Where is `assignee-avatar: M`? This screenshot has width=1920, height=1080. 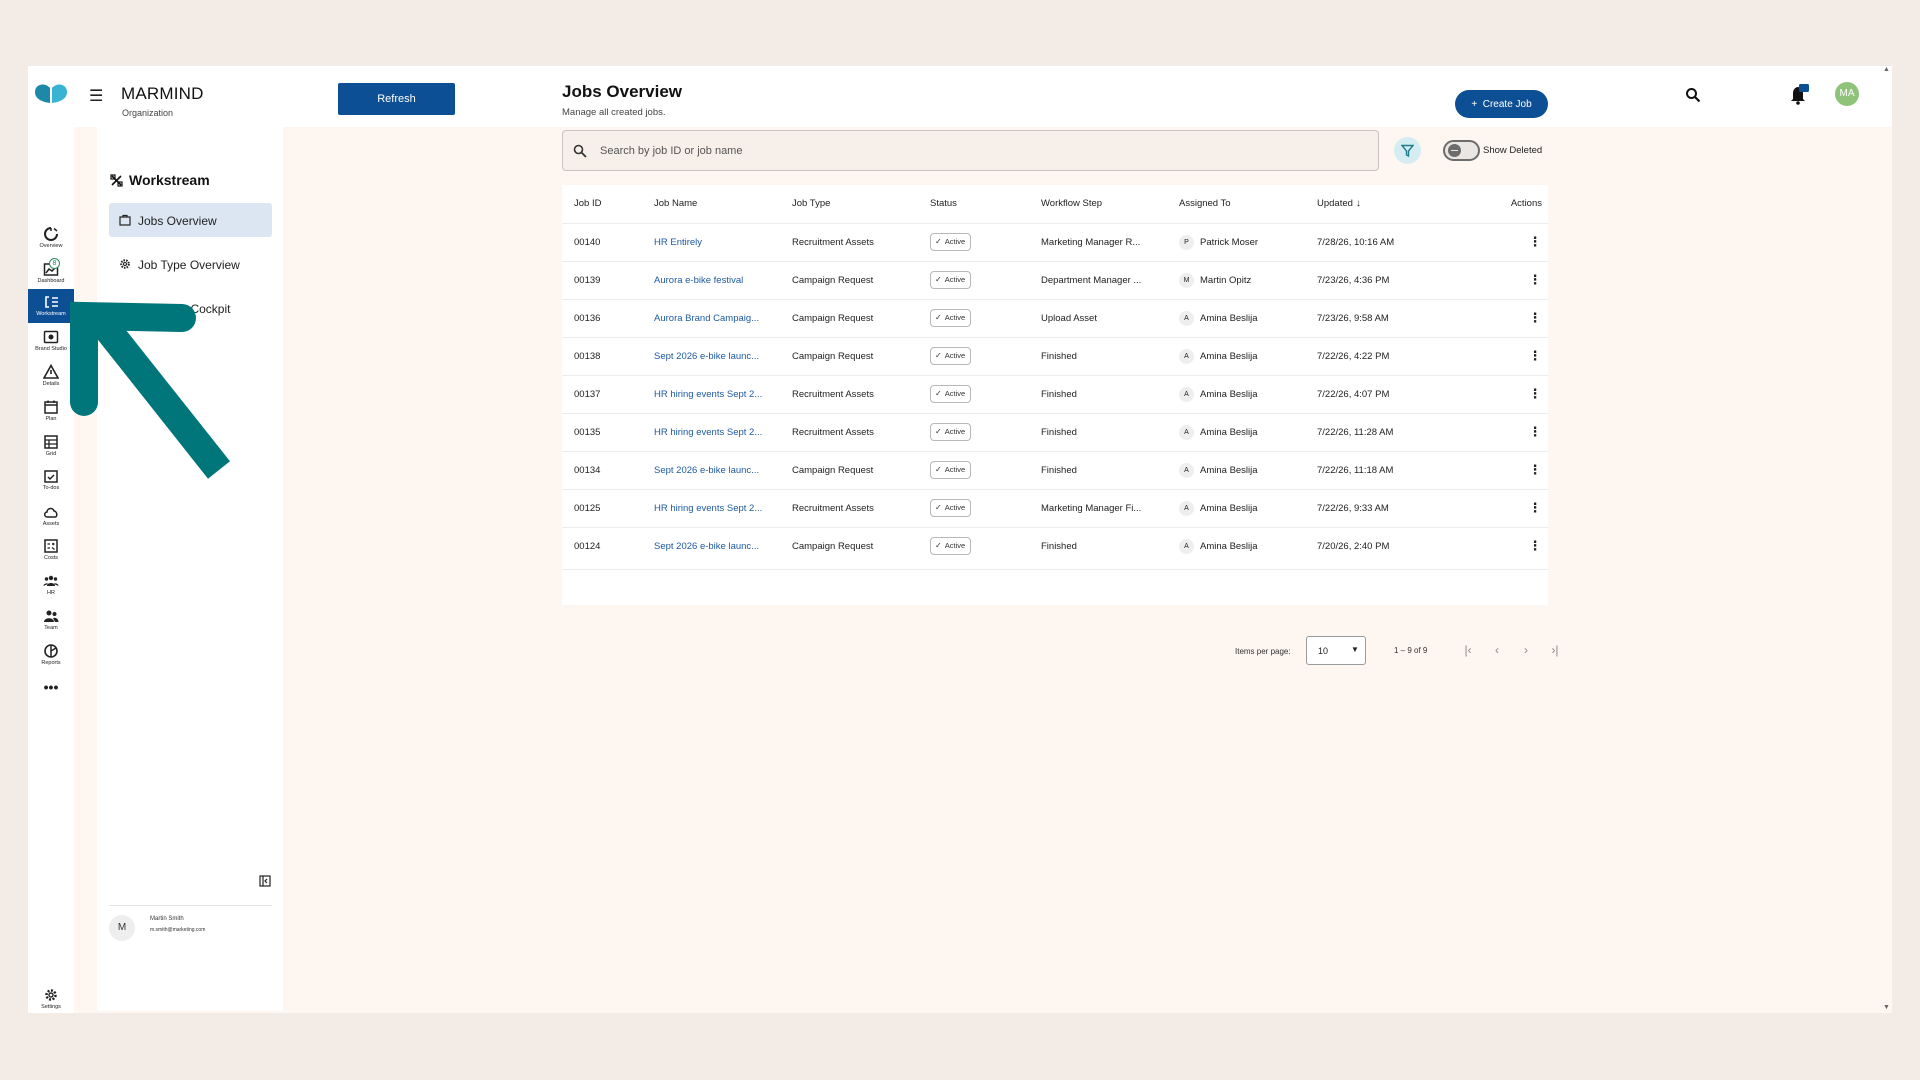
assignee-avatar: M is located at coordinates (1186, 280).